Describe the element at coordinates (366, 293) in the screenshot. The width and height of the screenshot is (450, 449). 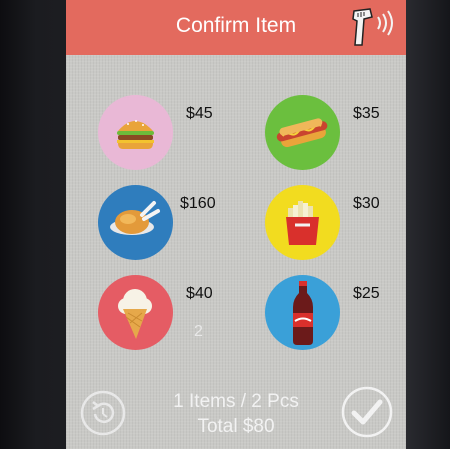
I see `item-price: $25` at that location.